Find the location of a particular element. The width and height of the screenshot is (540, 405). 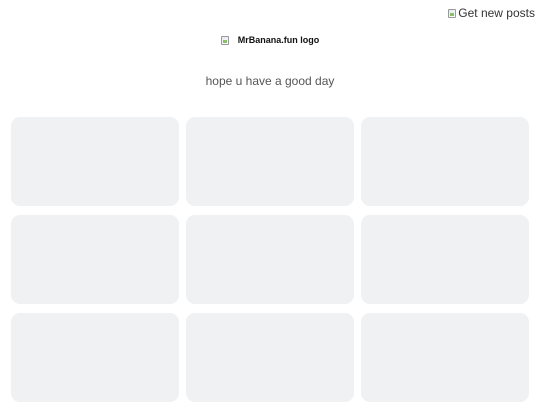

get-new-posts-label: Get new posts is located at coordinates (496, 13).